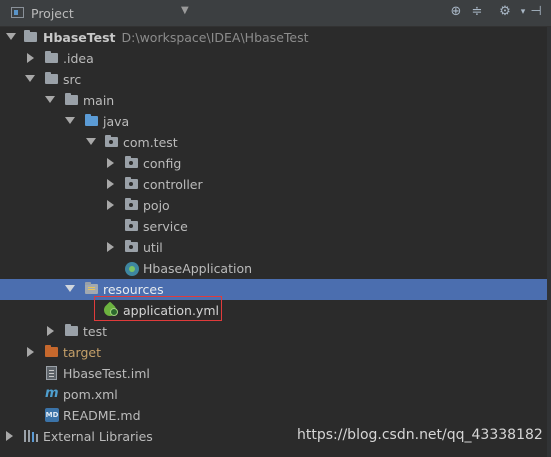  What do you see at coordinates (275, 247) in the screenshot?
I see `tree-item-util: util` at bounding box center [275, 247].